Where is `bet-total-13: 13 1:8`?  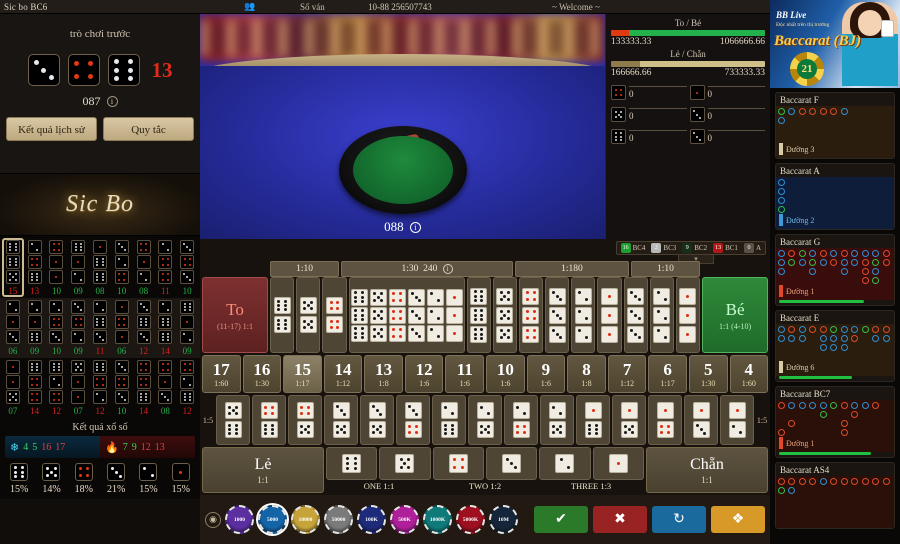
bet-total-13: 13 1:8 is located at coordinates (383, 374).